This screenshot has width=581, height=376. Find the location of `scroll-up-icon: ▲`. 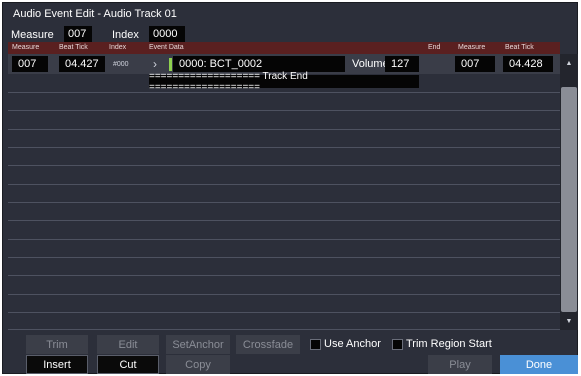

scroll-up-icon: ▲ is located at coordinates (569, 63).